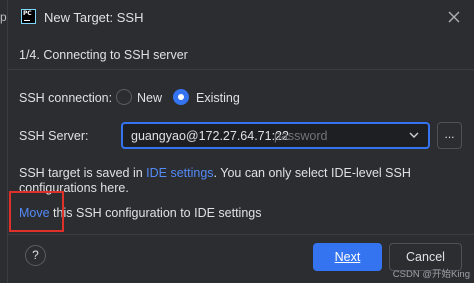  Describe the element at coordinates (179, 173) in the screenshot. I see `ide-settings-link: IDE settings` at that location.